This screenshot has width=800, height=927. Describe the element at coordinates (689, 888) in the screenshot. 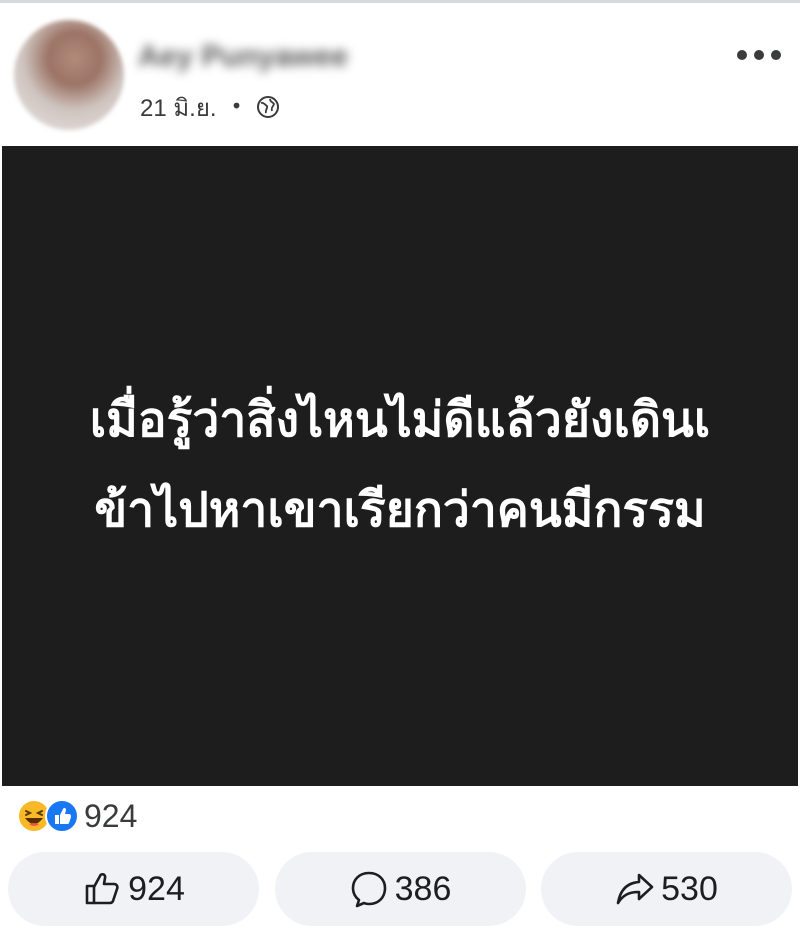

I see `share-count: 530` at that location.